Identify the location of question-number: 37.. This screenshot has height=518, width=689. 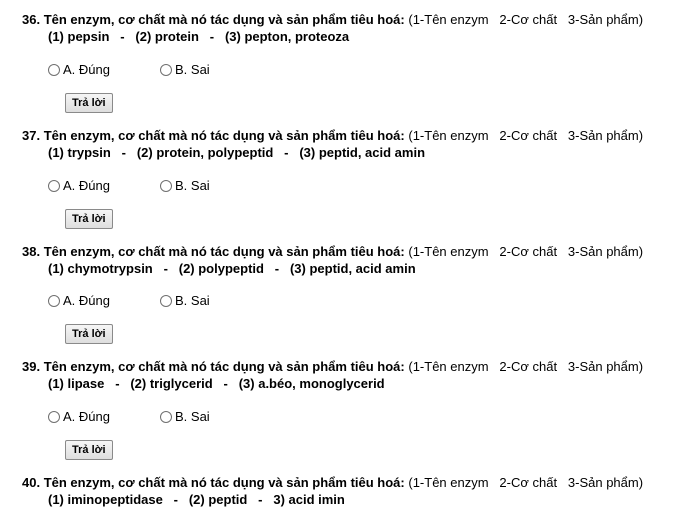
(31, 135).